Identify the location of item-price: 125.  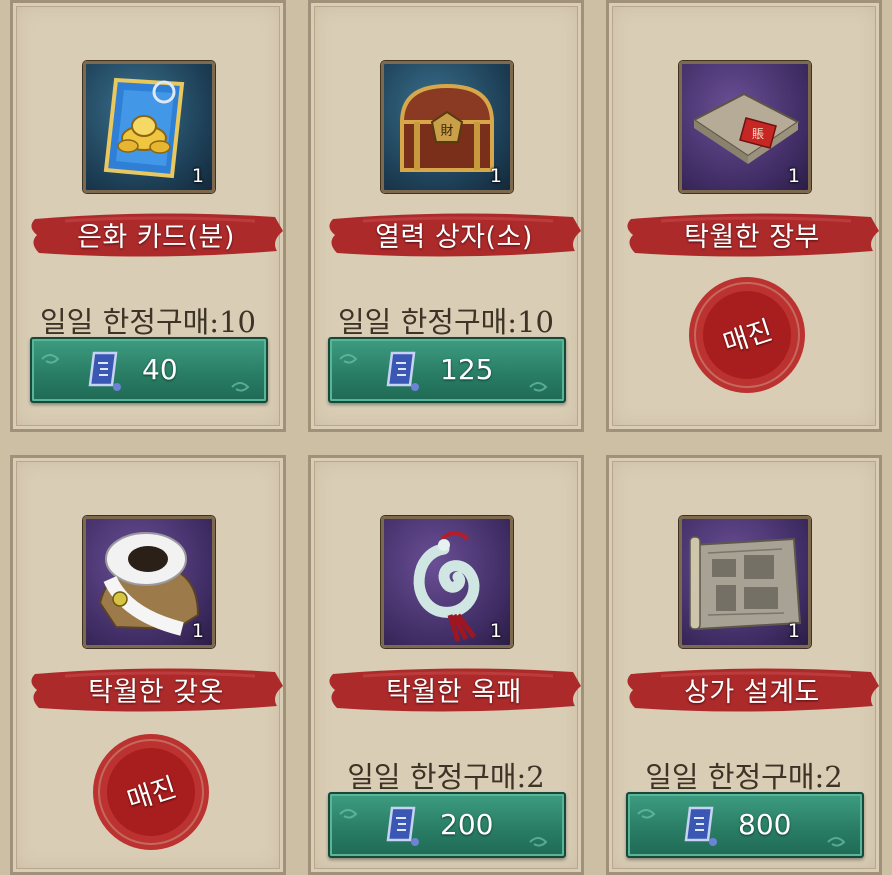
(467, 369).